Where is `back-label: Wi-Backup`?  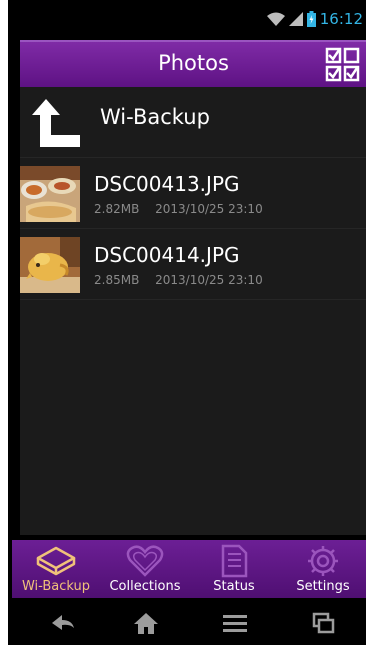
back-label: Wi-Backup is located at coordinates (155, 117).